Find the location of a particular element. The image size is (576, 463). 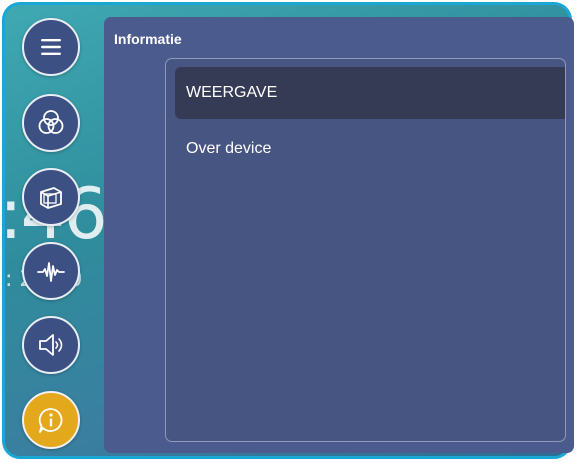

audio-settings-button is located at coordinates (51, 271).